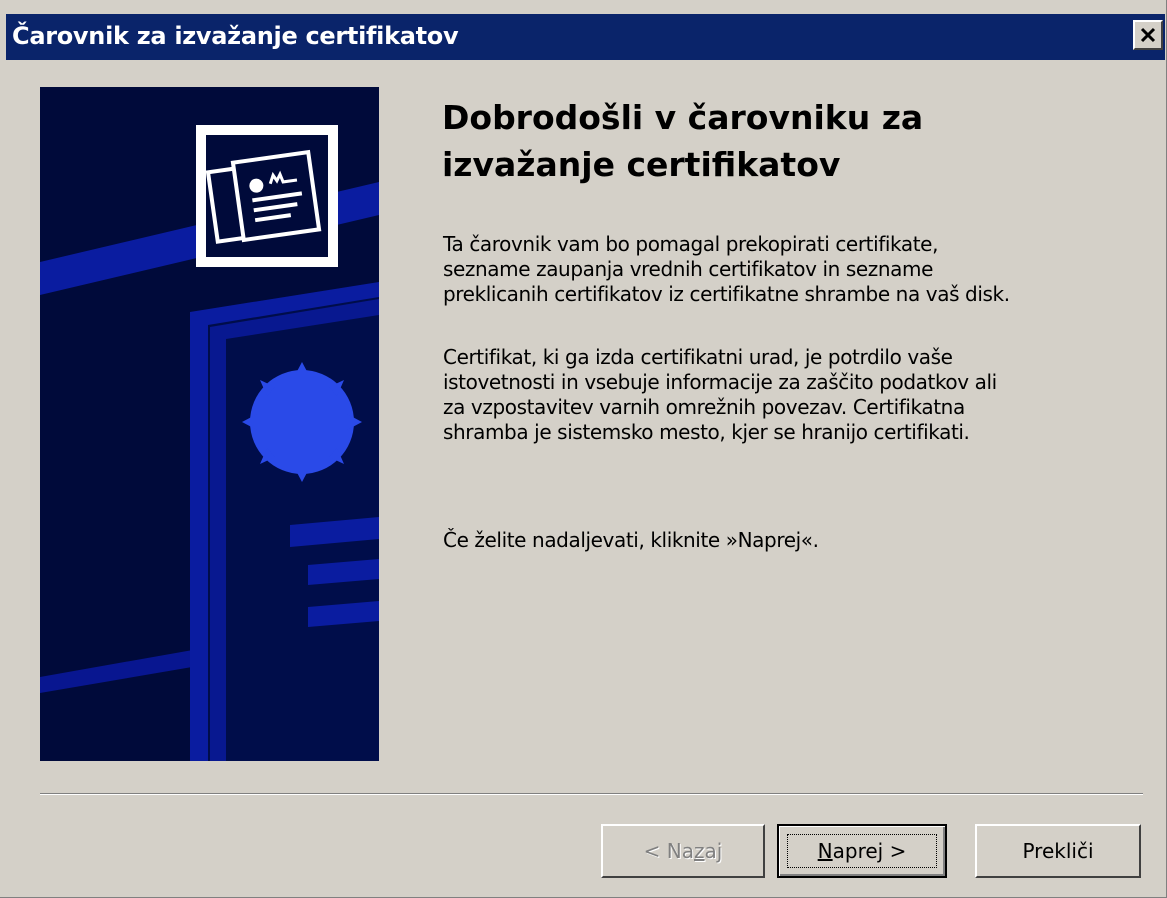 The image size is (1167, 898). Describe the element at coordinates (591, 794) in the screenshot. I see `button-separator` at that location.